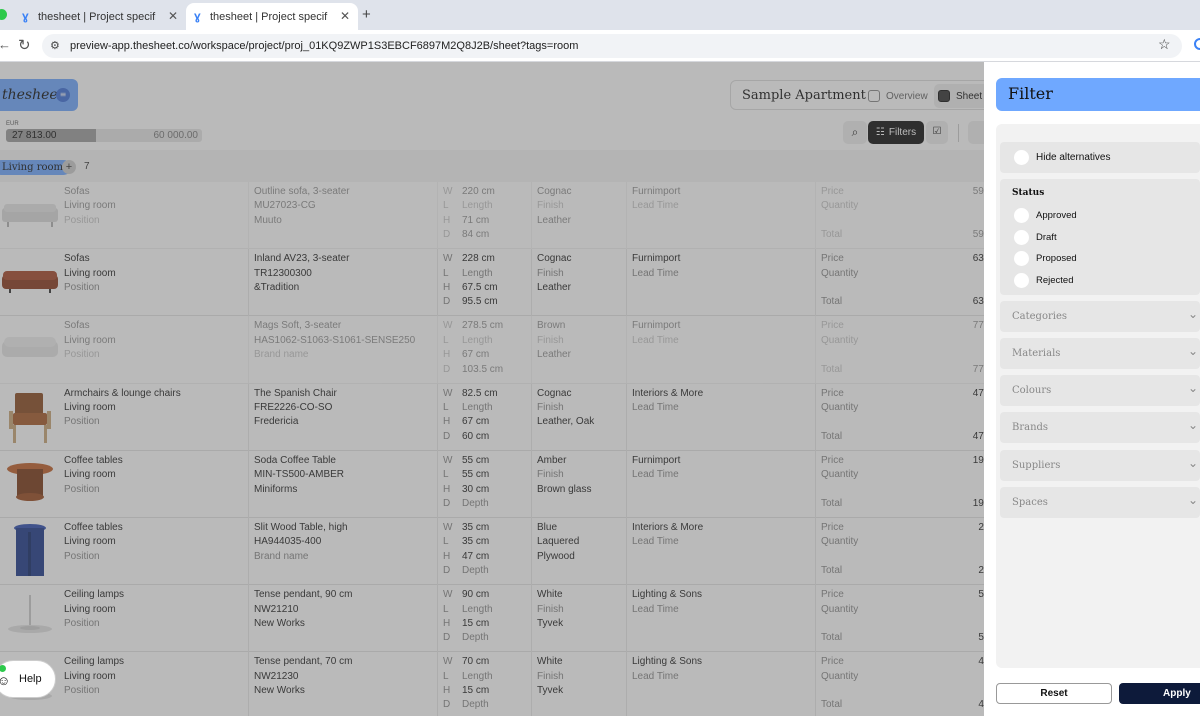 This screenshot has height=716, width=1200. What do you see at coordinates (1028, 193) in the screenshot?
I see `status-title: Status` at bounding box center [1028, 193].